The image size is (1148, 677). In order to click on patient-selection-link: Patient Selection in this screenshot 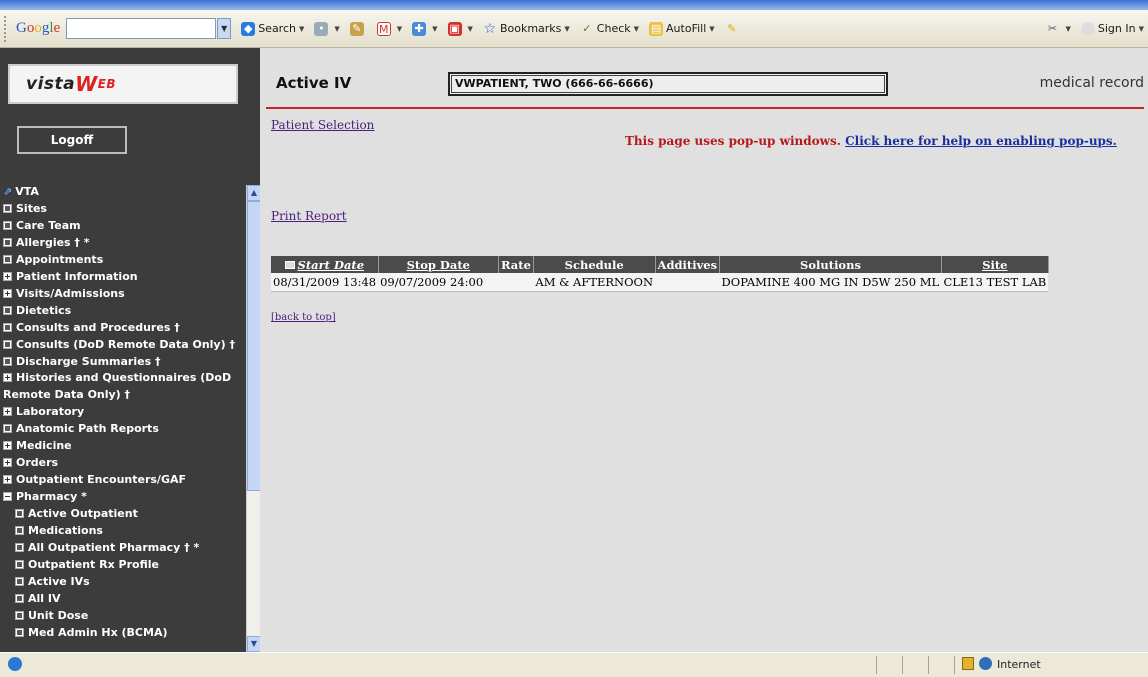, I will do `click(322, 125)`.